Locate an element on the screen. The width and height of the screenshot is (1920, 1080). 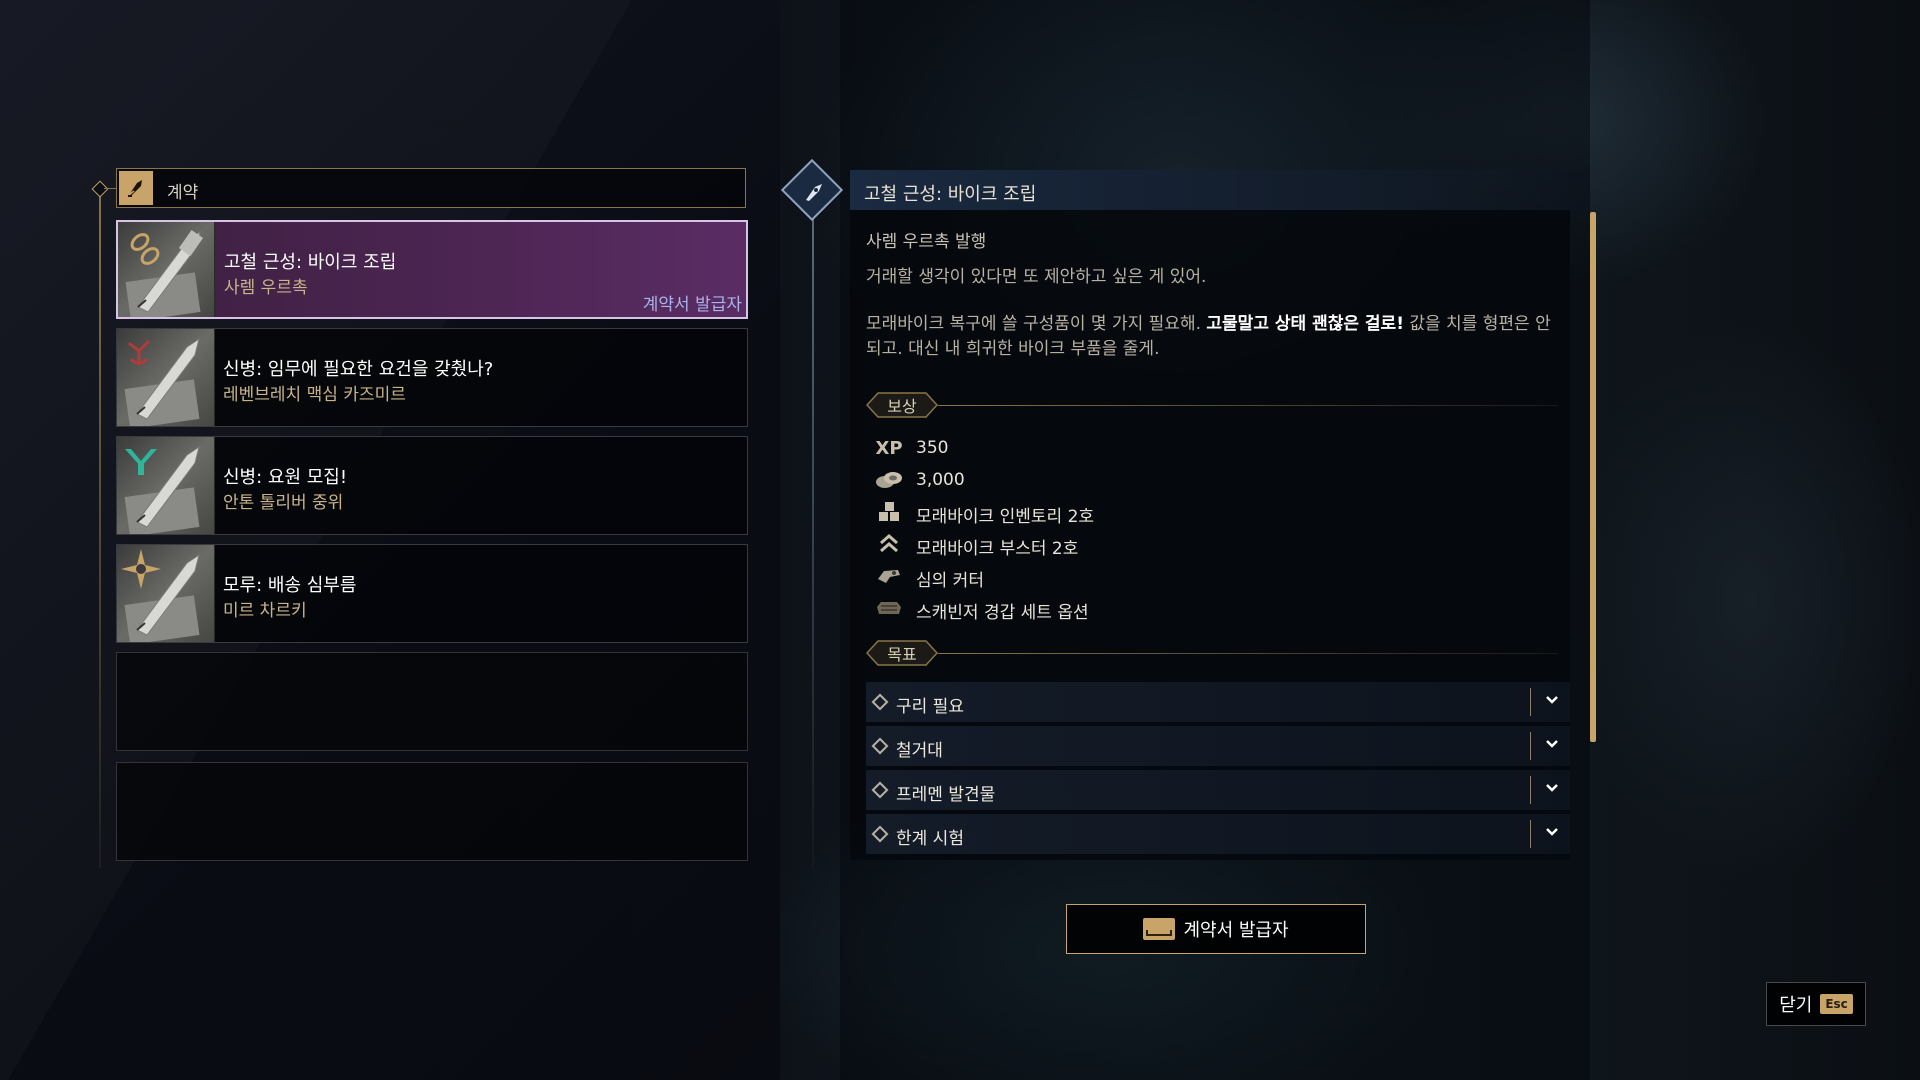
cutter-icon is located at coordinates (889, 576).